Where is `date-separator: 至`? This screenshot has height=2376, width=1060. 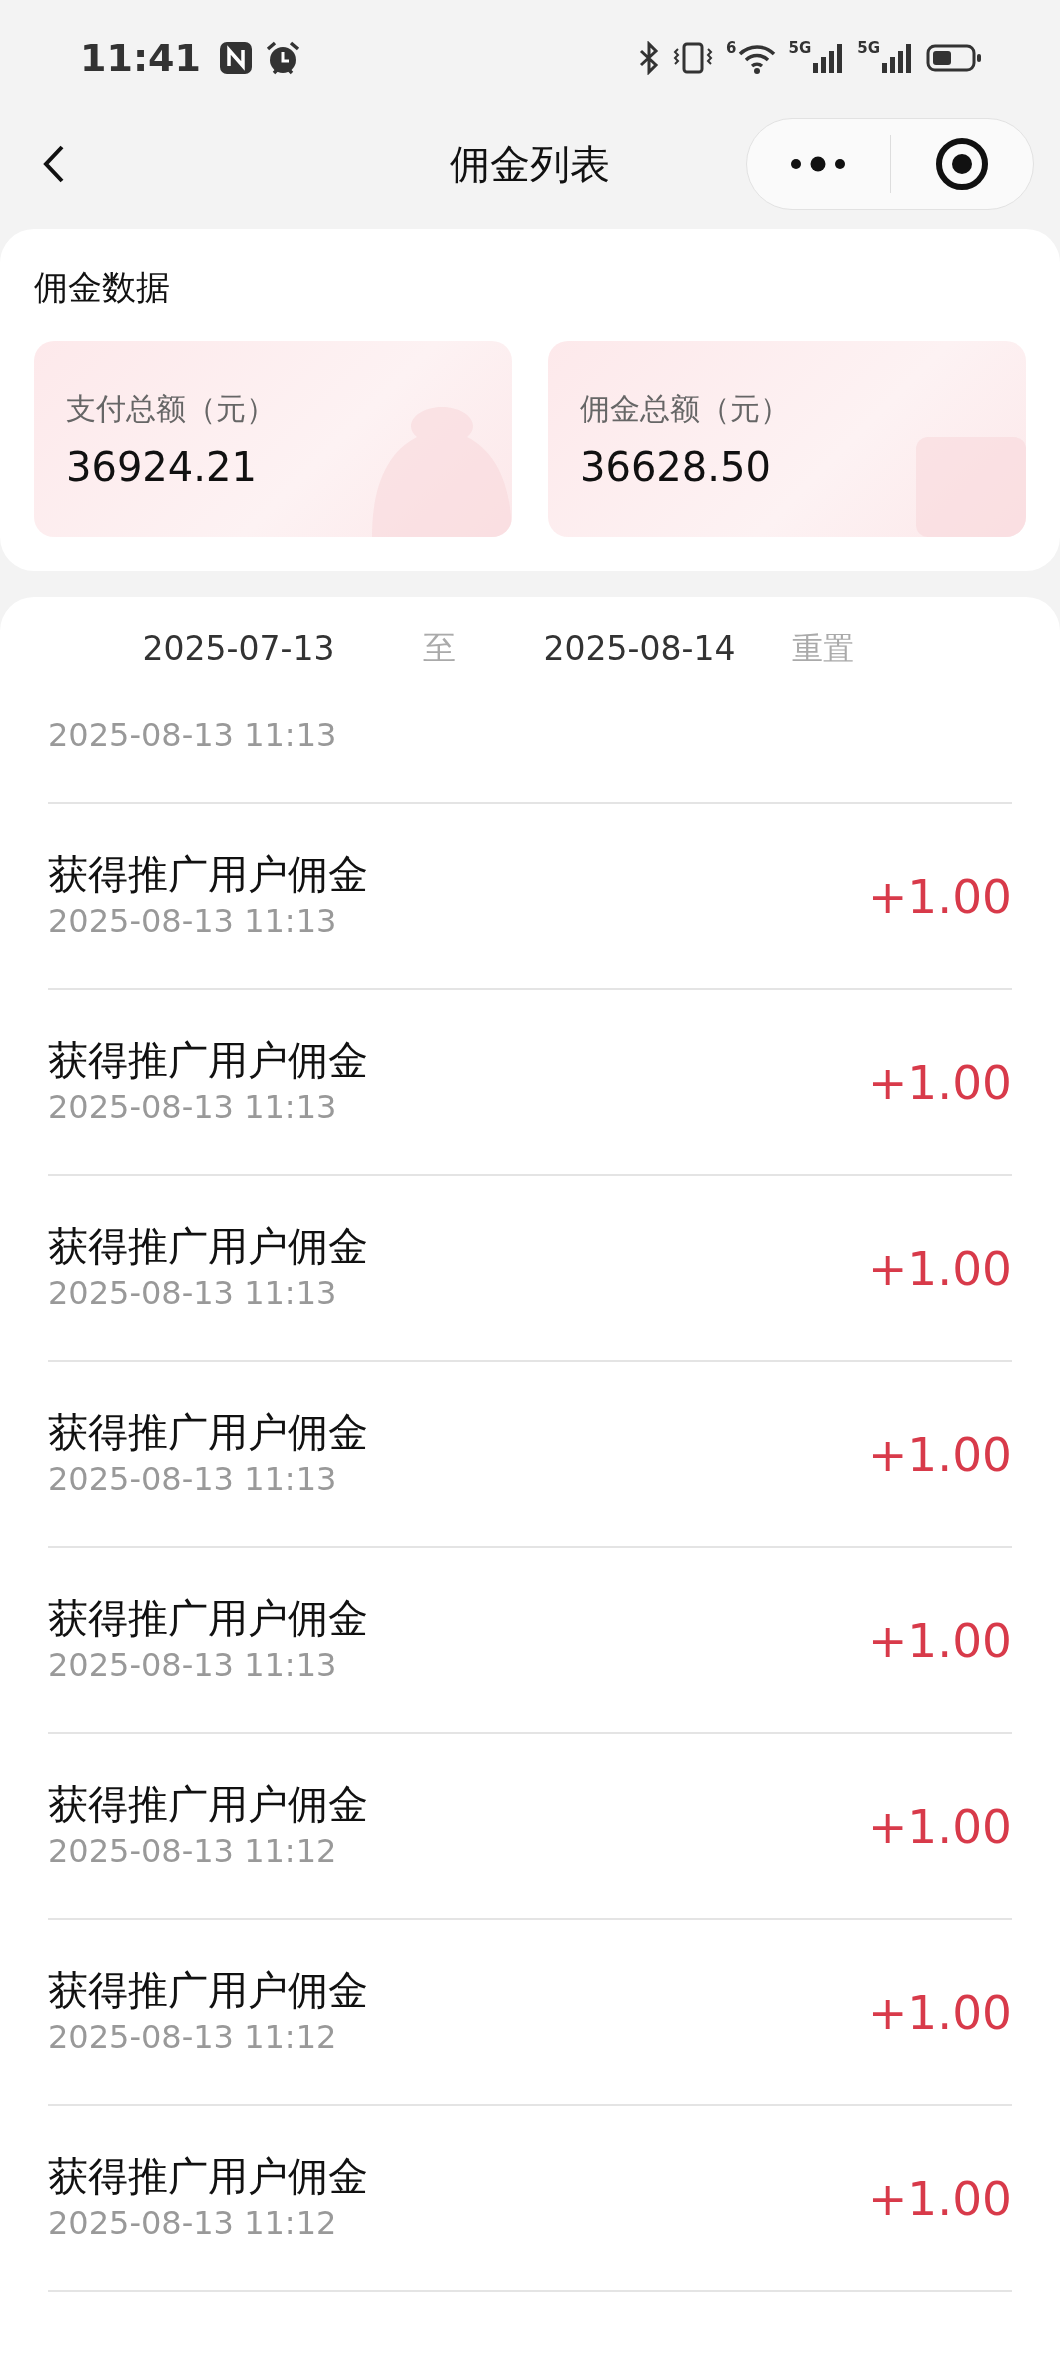 date-separator: 至 is located at coordinates (439, 648).